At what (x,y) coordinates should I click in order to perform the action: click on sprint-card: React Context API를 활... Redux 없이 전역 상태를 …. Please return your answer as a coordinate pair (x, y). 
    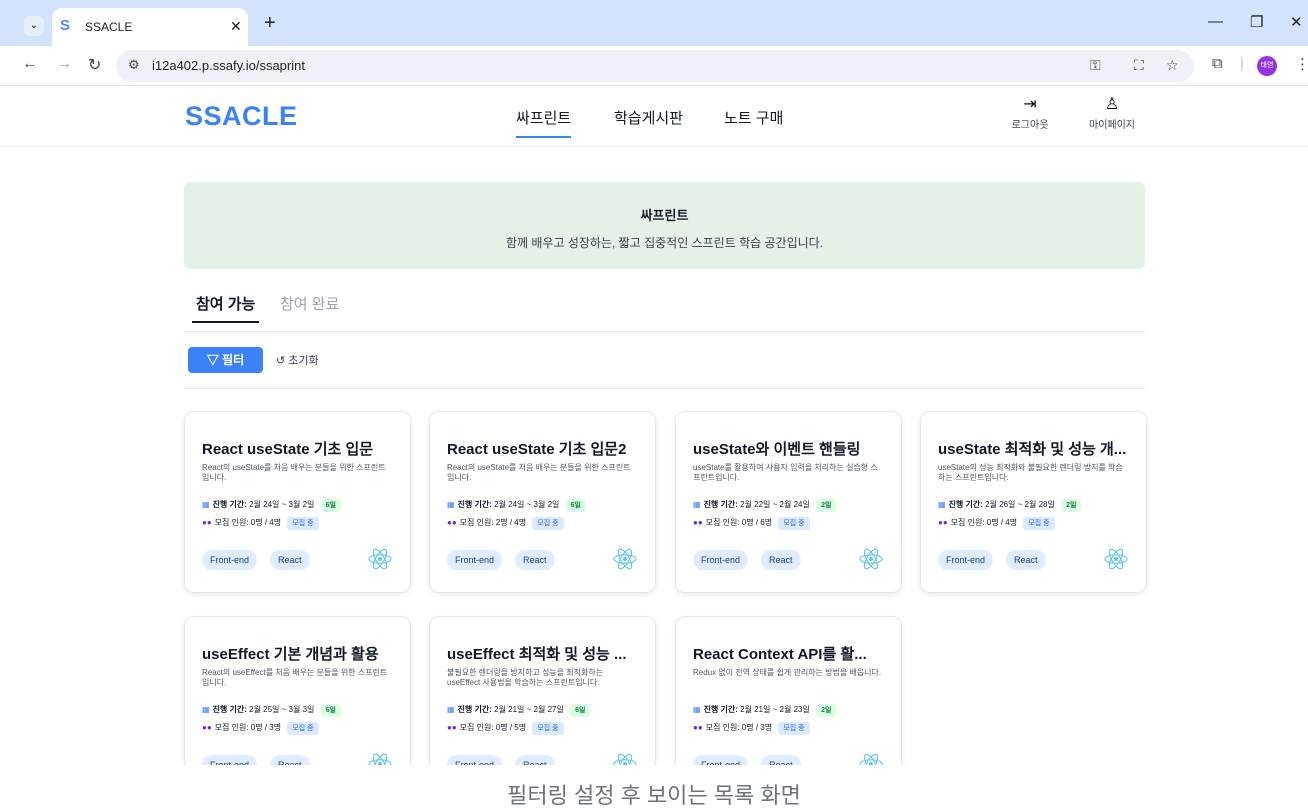
    Looking at the image, I should click on (788, 696).